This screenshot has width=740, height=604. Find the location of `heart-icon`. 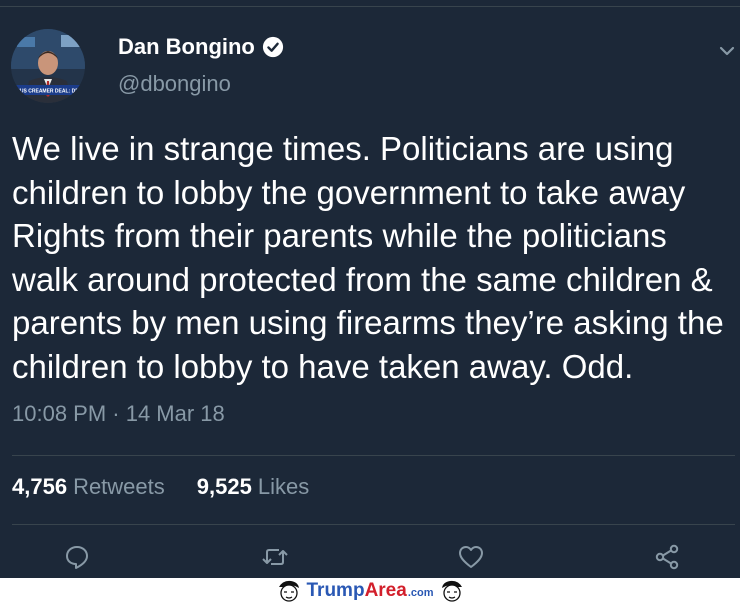

heart-icon is located at coordinates (471, 557).